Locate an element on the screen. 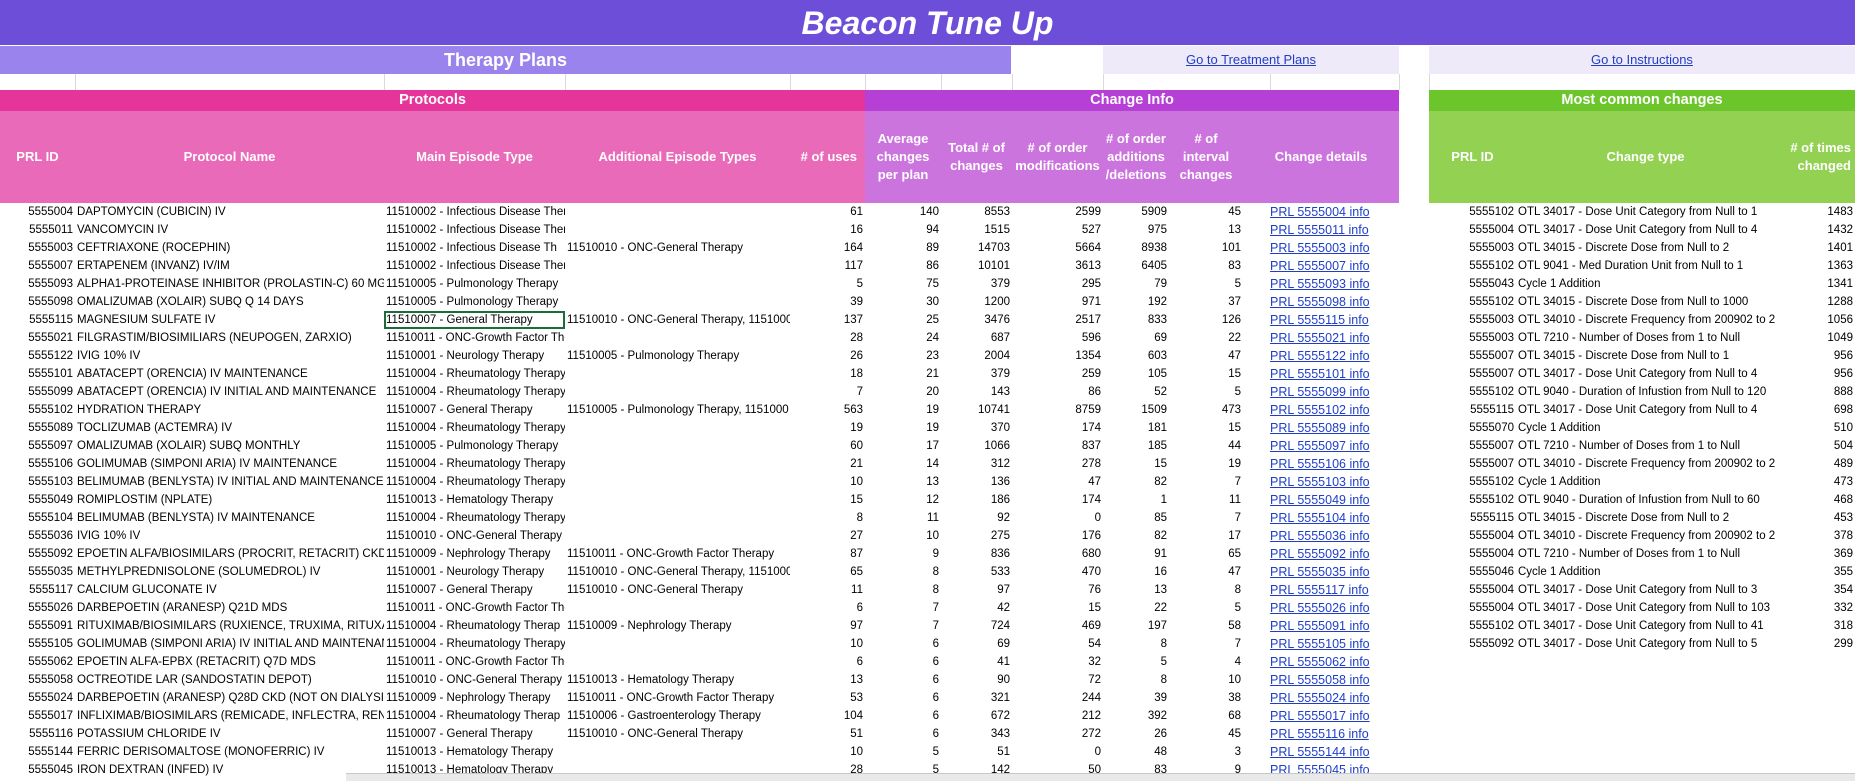  cell-interval-changes: 47 is located at coordinates (1206, 356).